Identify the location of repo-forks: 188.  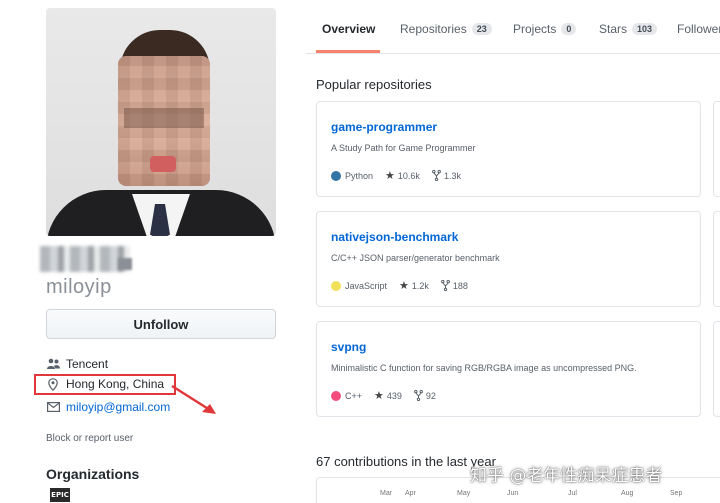
(454, 285).